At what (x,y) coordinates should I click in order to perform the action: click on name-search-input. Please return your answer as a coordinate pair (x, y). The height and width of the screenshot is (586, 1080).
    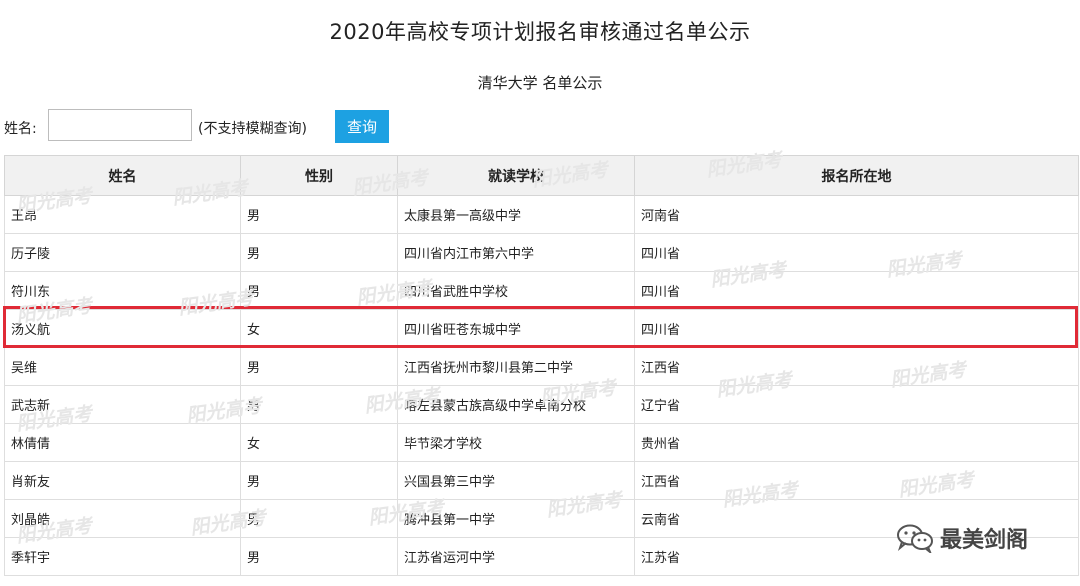
    Looking at the image, I should click on (120, 125).